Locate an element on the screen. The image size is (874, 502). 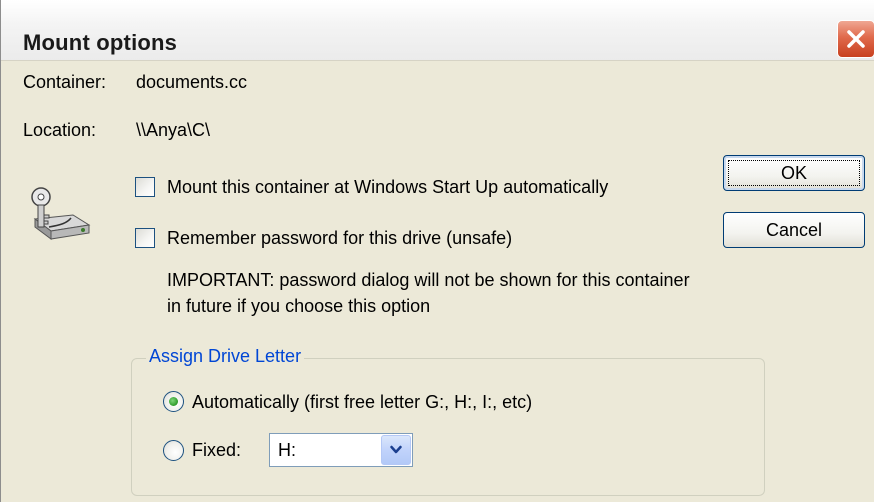
container-value: documents.cc is located at coordinates (192, 82).